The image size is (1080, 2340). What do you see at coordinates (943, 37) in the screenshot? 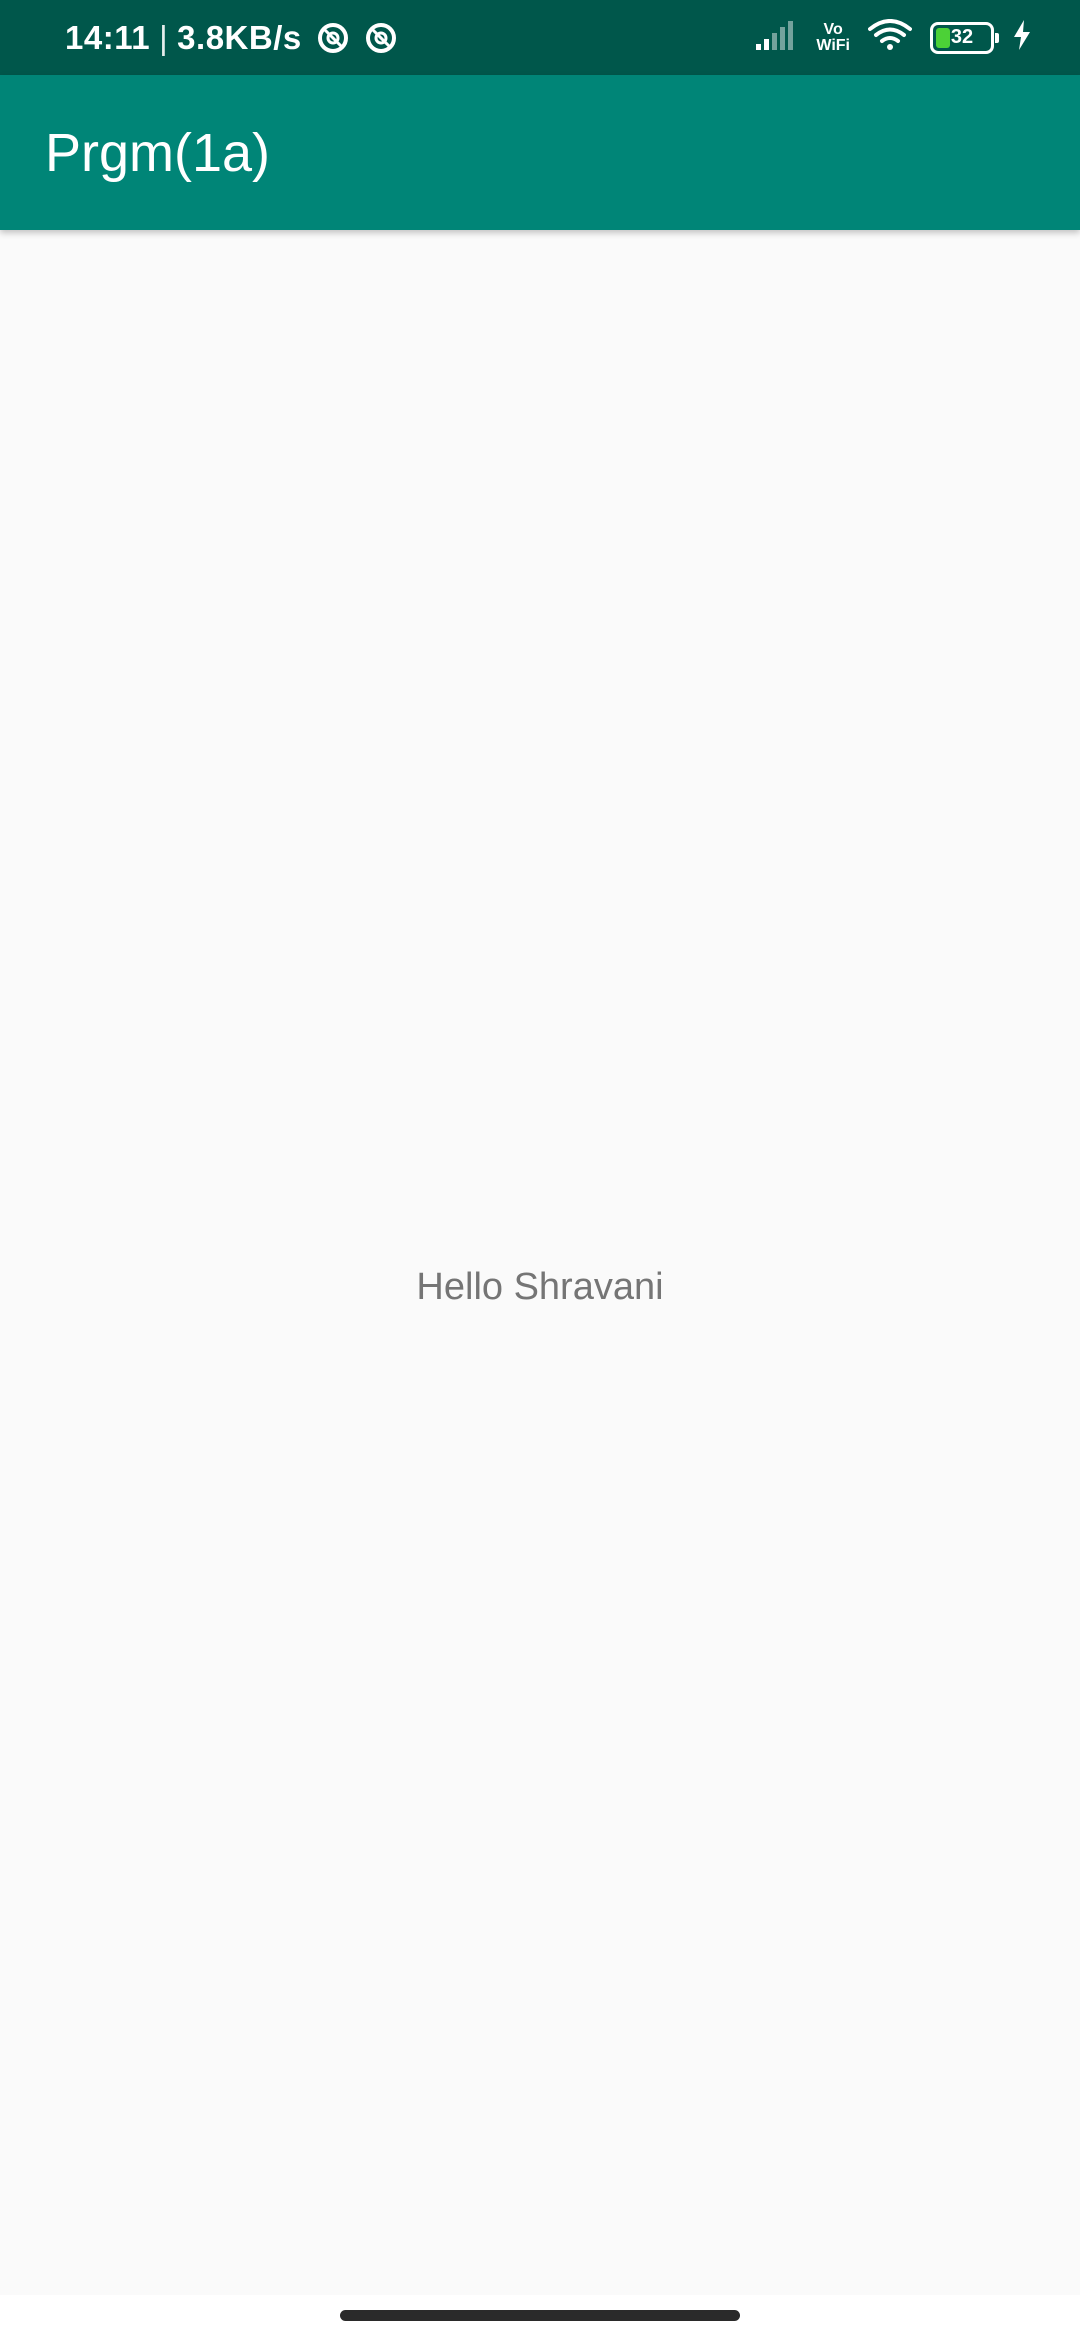
I see `battery-fill` at bounding box center [943, 37].